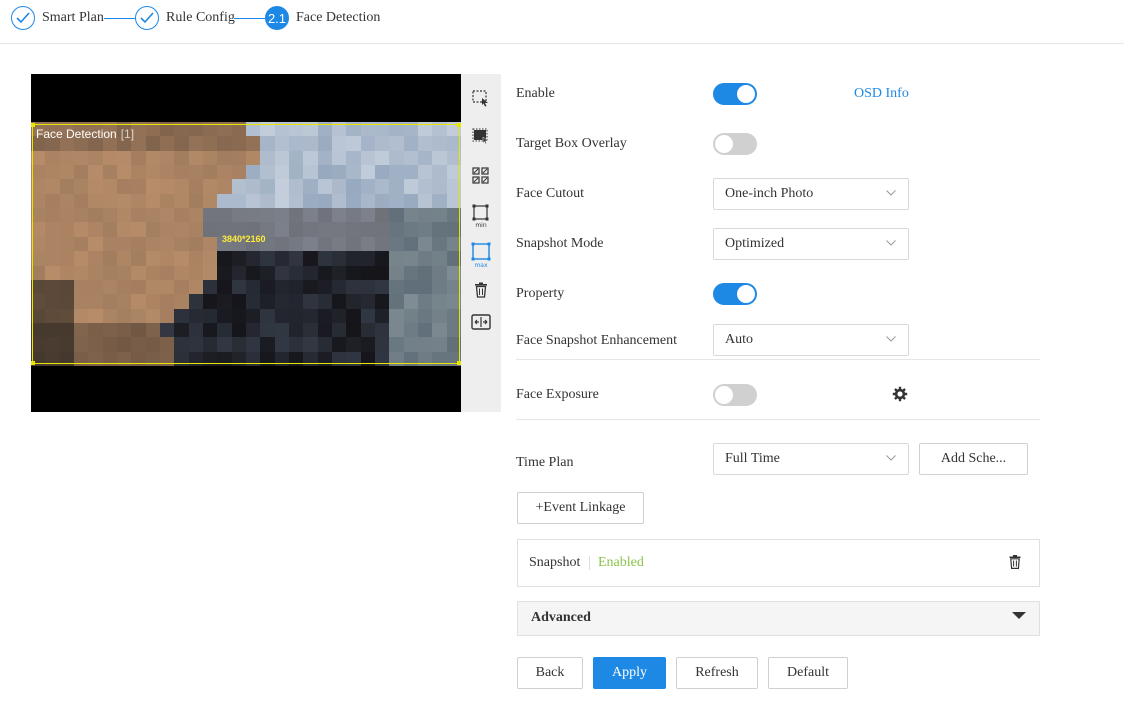 This screenshot has height=709, width=1124. I want to click on snapshot-linkage-card: Snapshot Enabled, so click(778, 563).